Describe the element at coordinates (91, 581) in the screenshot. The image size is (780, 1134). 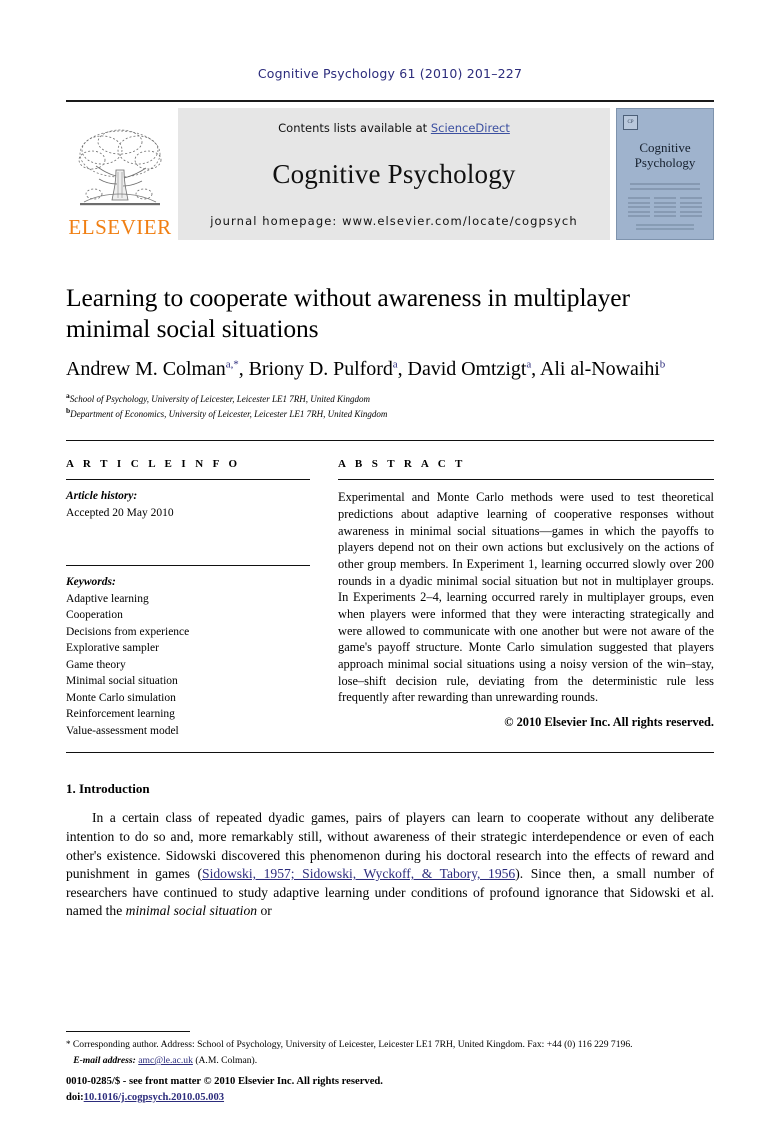
I see `keywords-label: Keywords:` at that location.